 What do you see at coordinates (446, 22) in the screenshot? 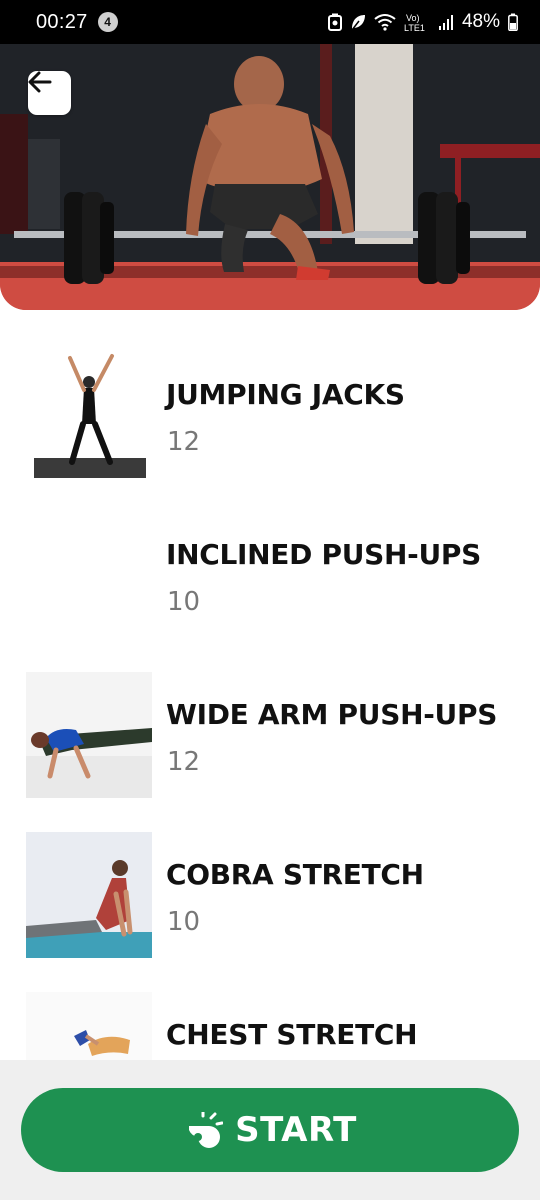
I see `signal-icon` at bounding box center [446, 22].